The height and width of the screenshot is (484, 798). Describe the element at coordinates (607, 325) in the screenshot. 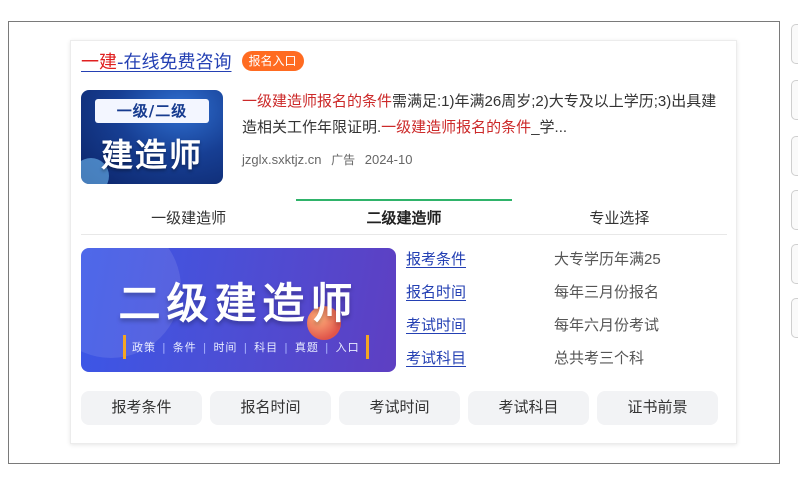

I see `info-value: 每年六月份考试` at that location.